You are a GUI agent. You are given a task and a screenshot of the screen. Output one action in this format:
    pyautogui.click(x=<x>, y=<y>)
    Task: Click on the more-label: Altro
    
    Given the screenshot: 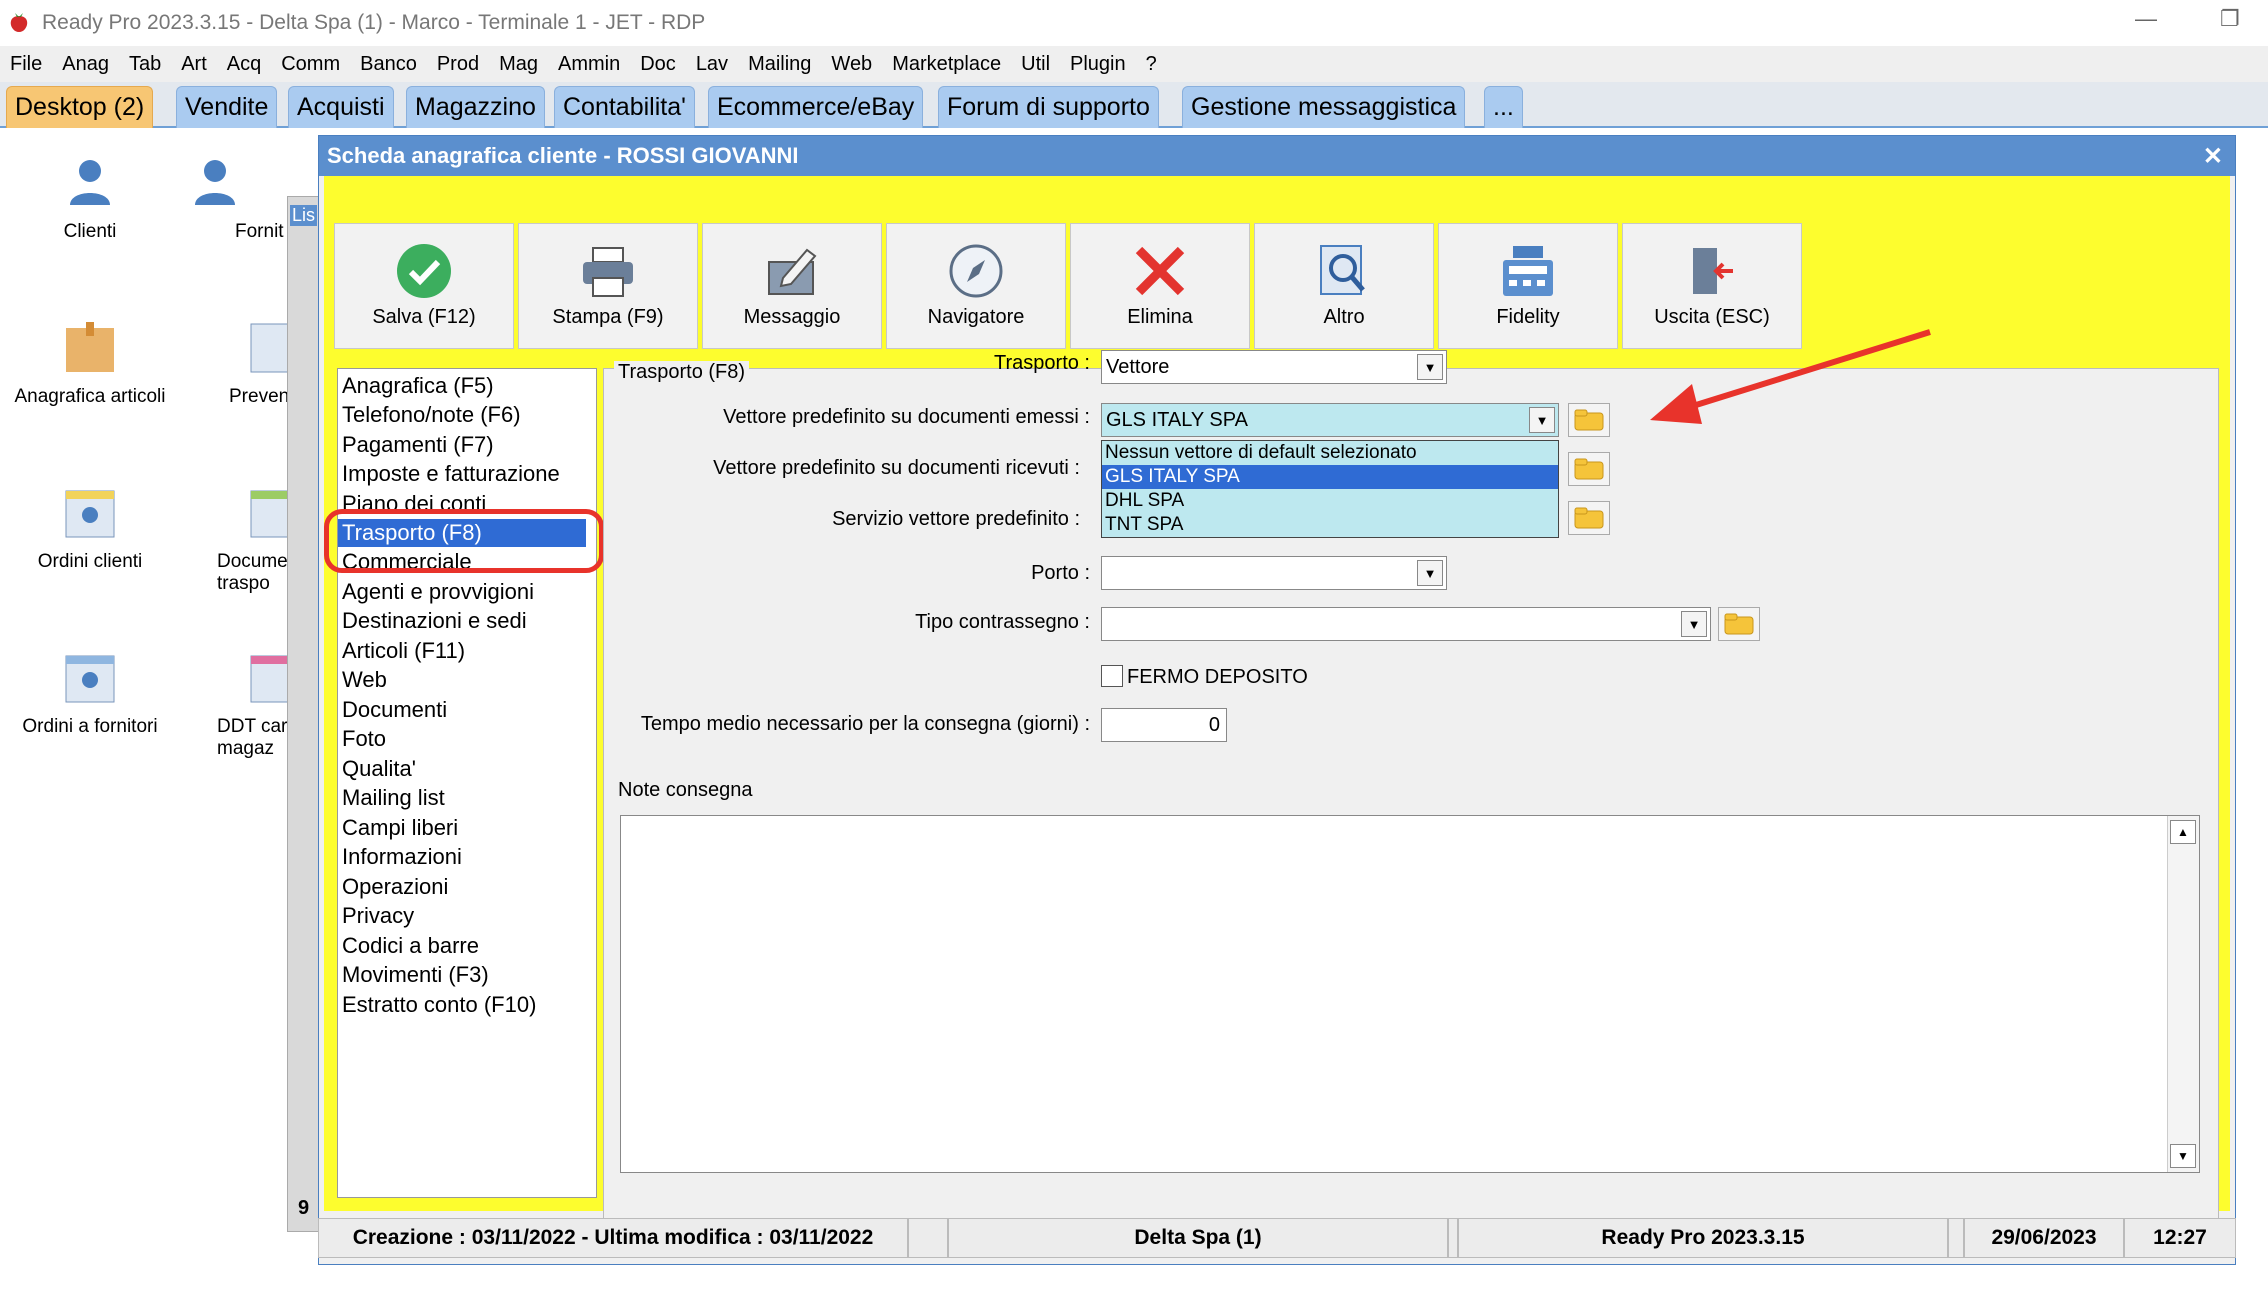 What is the action you would take?
    pyautogui.click(x=1344, y=317)
    